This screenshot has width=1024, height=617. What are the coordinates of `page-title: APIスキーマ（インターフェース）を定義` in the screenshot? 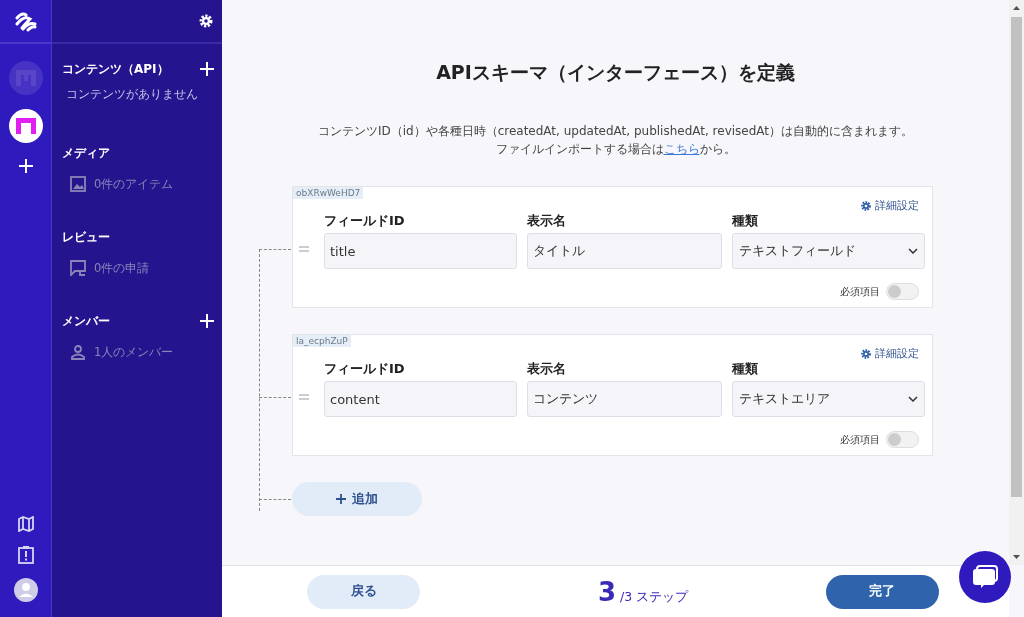 It's located at (615, 72).